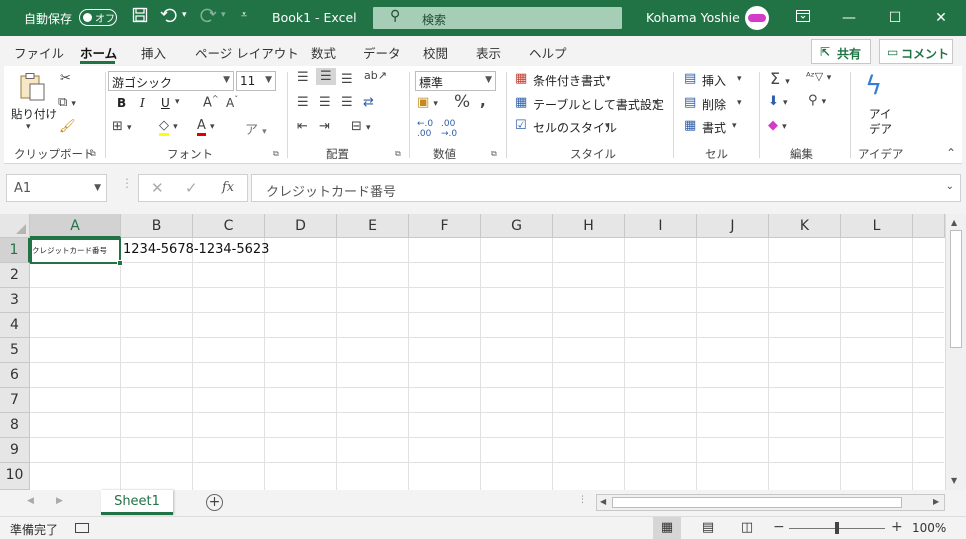 The image size is (966, 539). What do you see at coordinates (127, 183) in the screenshot?
I see `formula-bar-grip-icon: ⋮` at bounding box center [127, 183].